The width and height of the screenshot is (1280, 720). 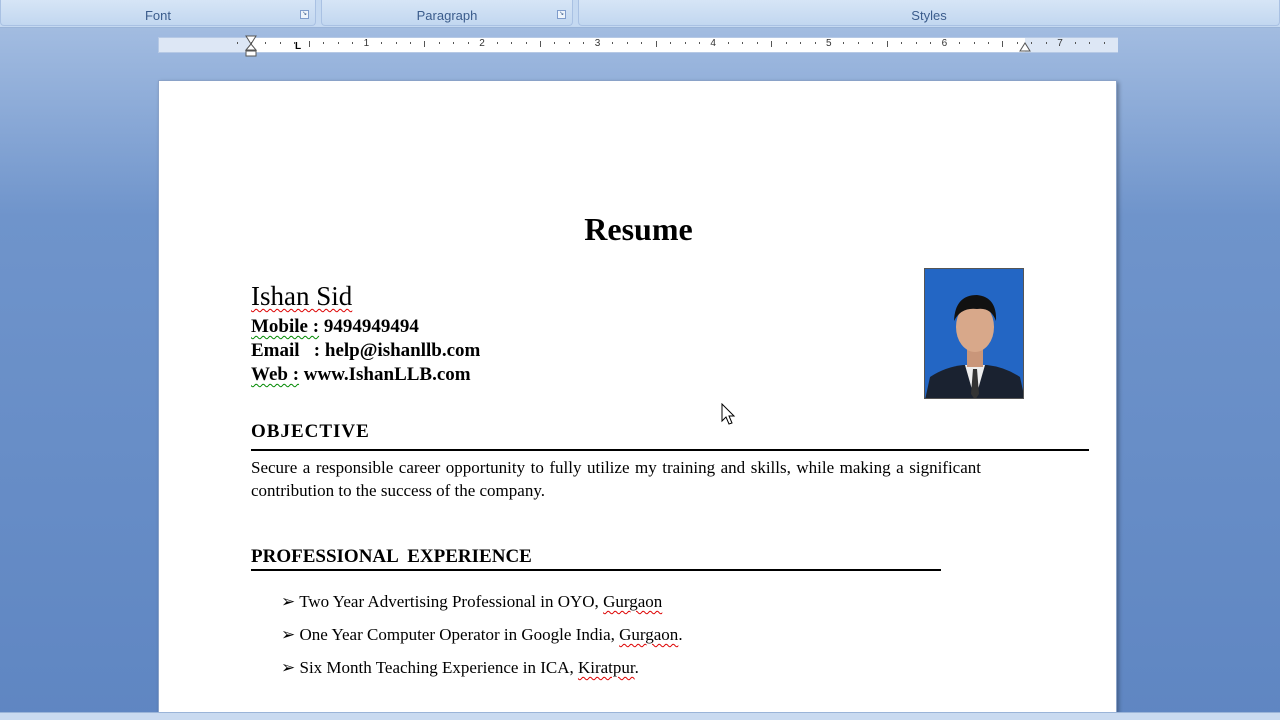 I want to click on mobile-label: Mobile :, so click(x=285, y=326).